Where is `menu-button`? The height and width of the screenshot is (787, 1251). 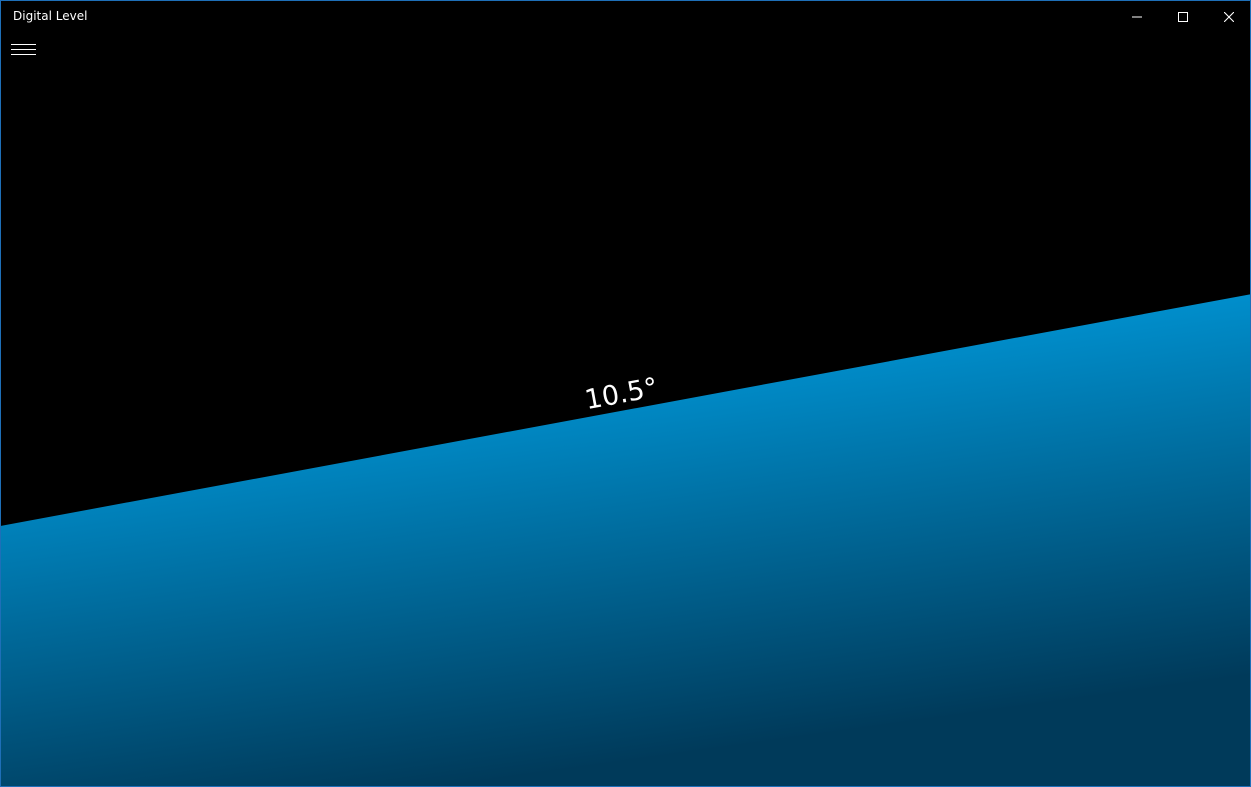 menu-button is located at coordinates (23, 50).